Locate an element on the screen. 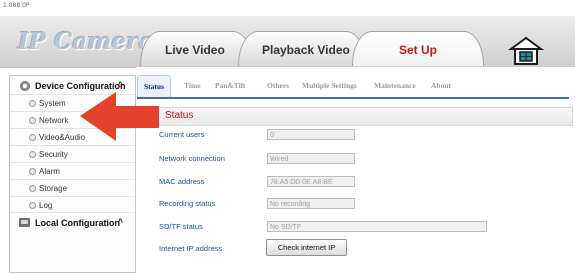 The width and height of the screenshot is (575, 273). tab-set-up-label: Set Up is located at coordinates (418, 50).